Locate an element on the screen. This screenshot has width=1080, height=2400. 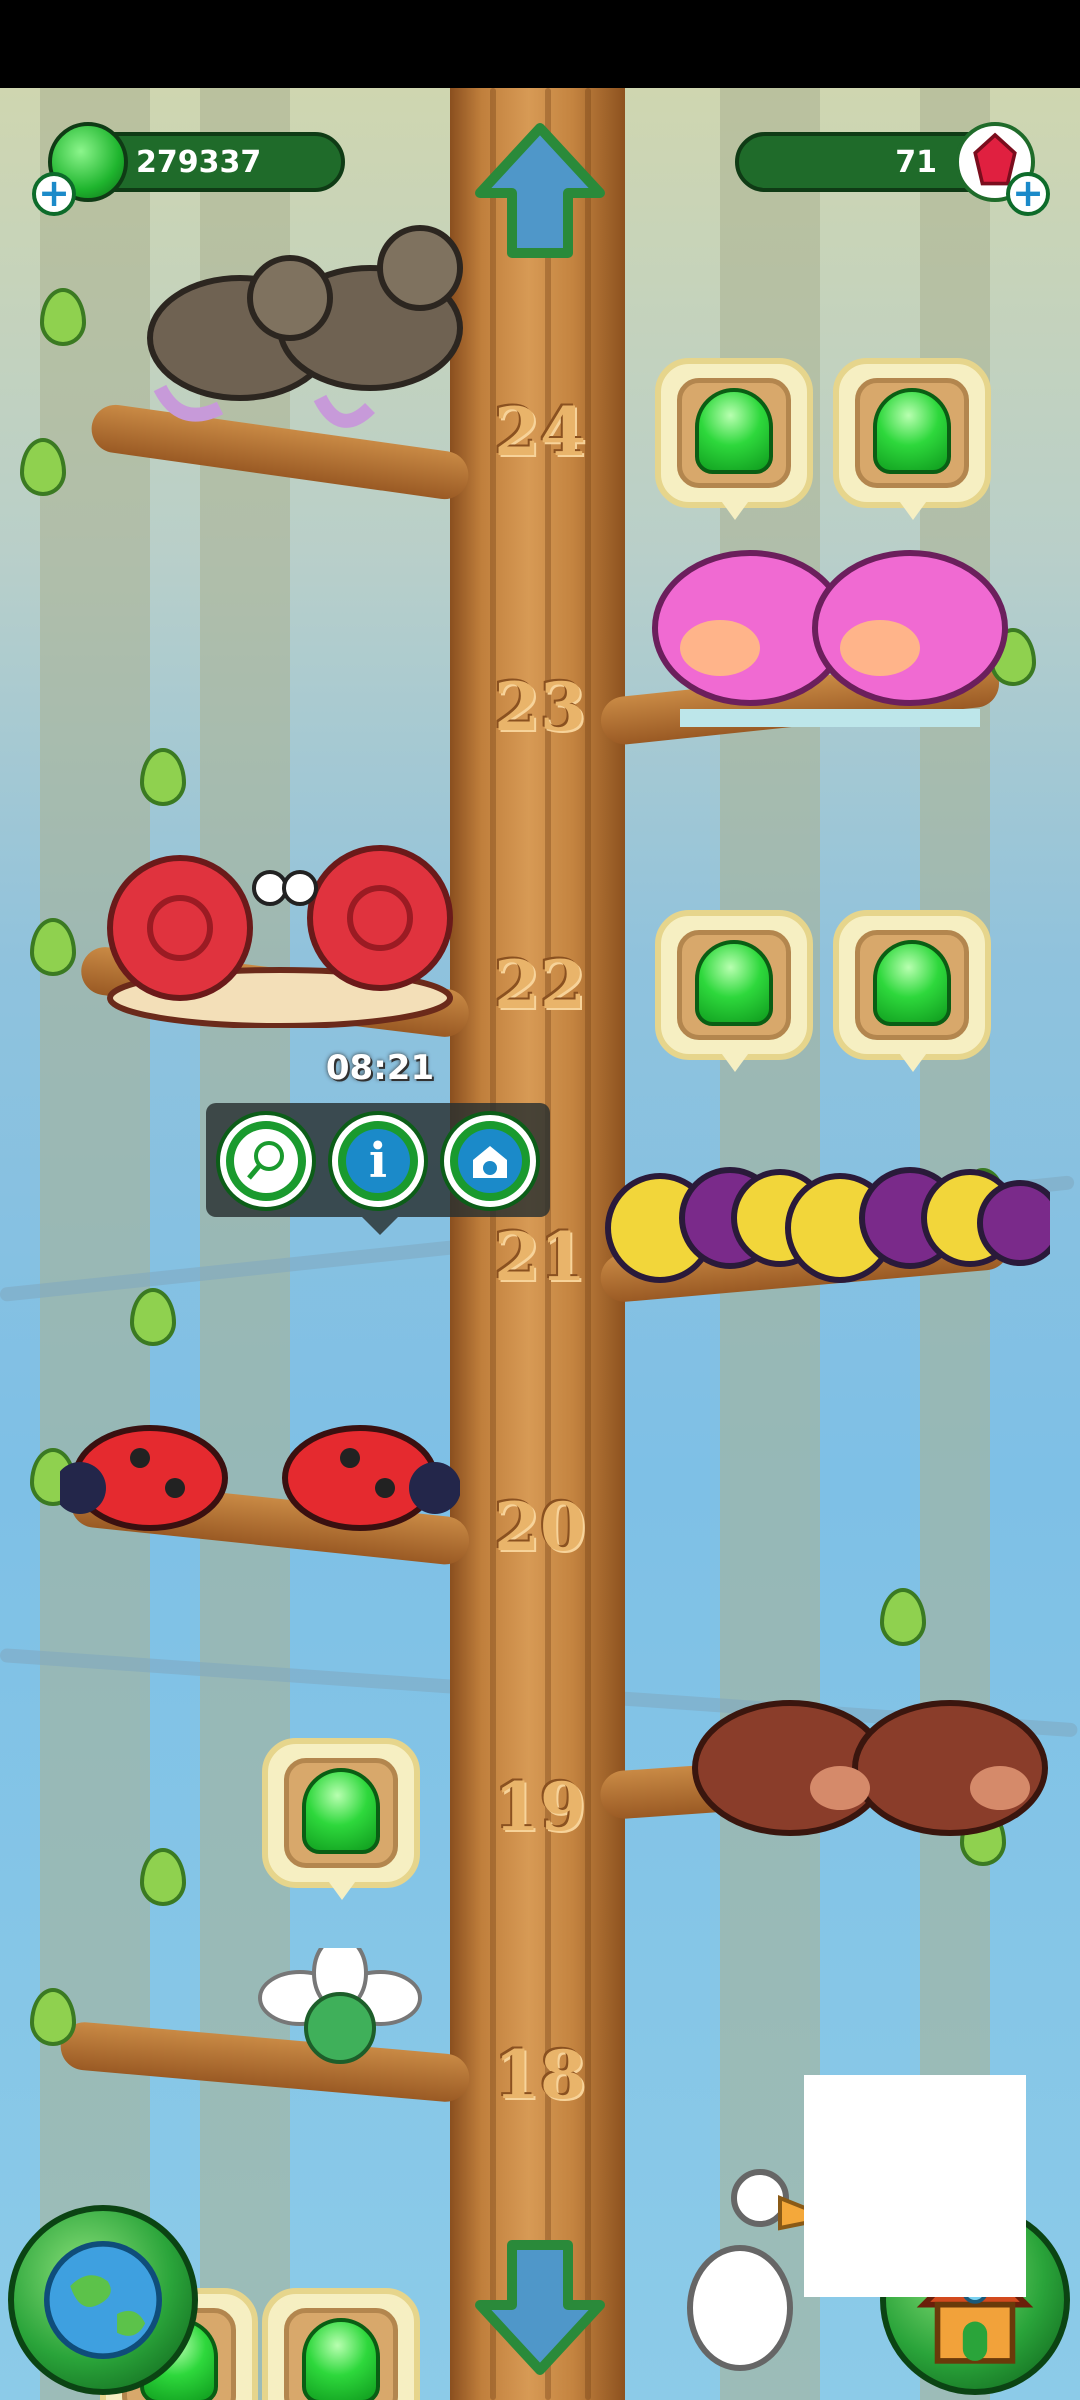
arrow-down-icon is located at coordinates (540, 2307).